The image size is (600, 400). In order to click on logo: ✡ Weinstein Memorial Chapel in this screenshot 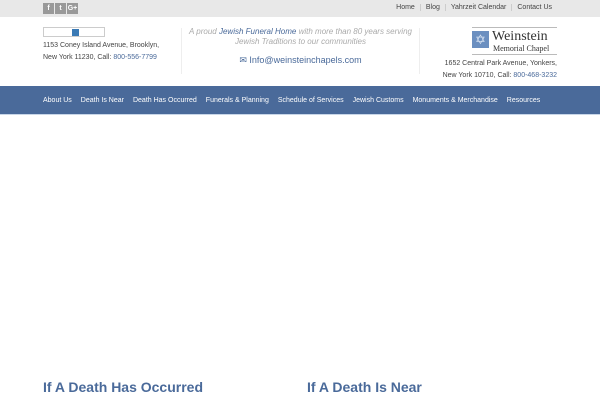, I will do `click(514, 41)`.